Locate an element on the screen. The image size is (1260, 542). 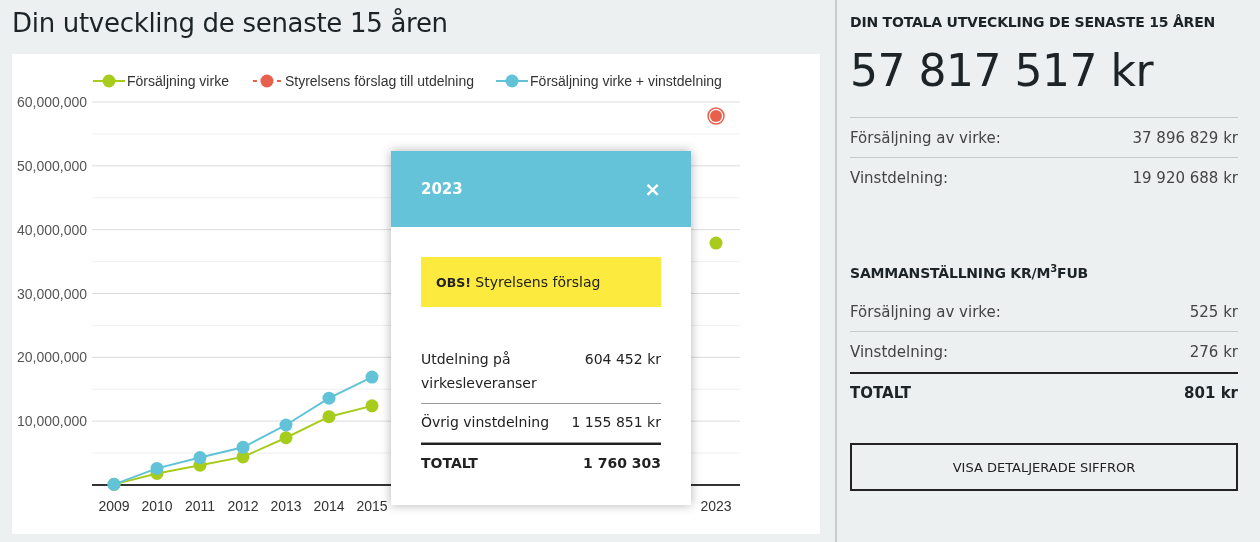
axis-label: 2013 is located at coordinates (286, 506).